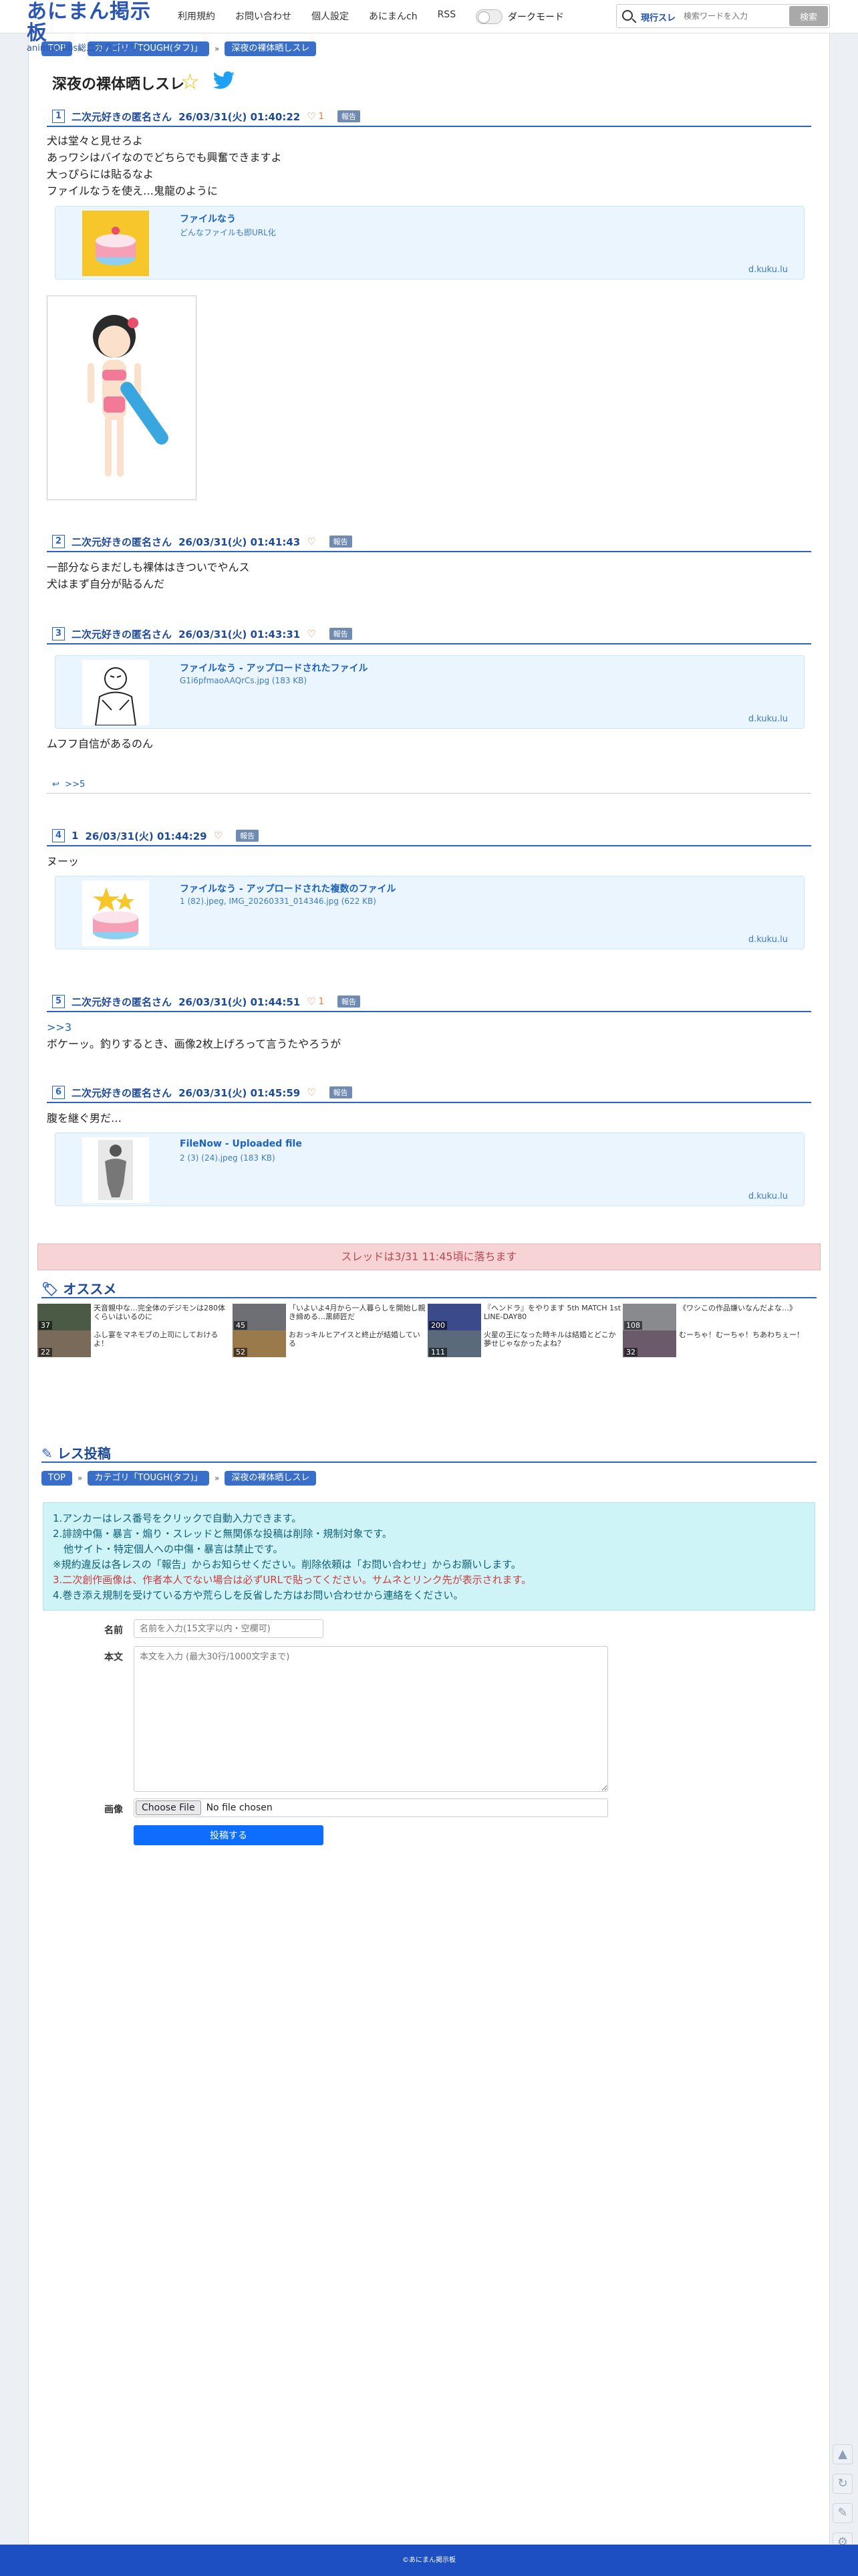 The width and height of the screenshot is (858, 2576). I want to click on favorite-star-icon: ☆, so click(190, 82).